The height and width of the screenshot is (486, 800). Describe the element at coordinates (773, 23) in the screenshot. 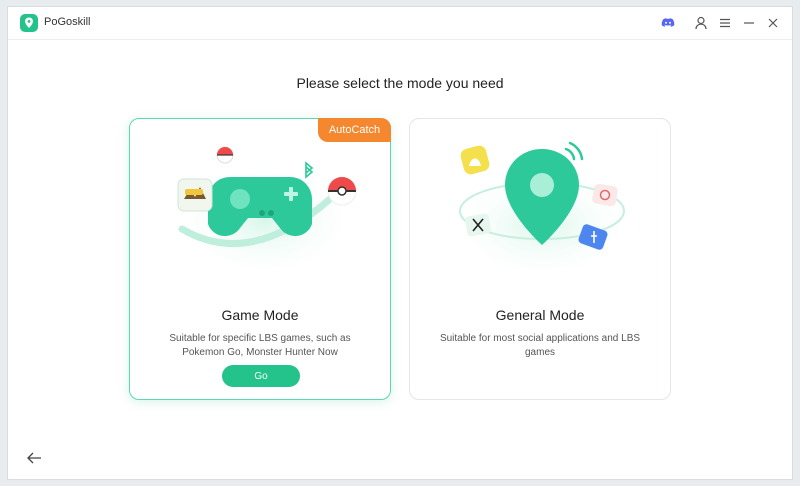

I see `close-icon` at that location.